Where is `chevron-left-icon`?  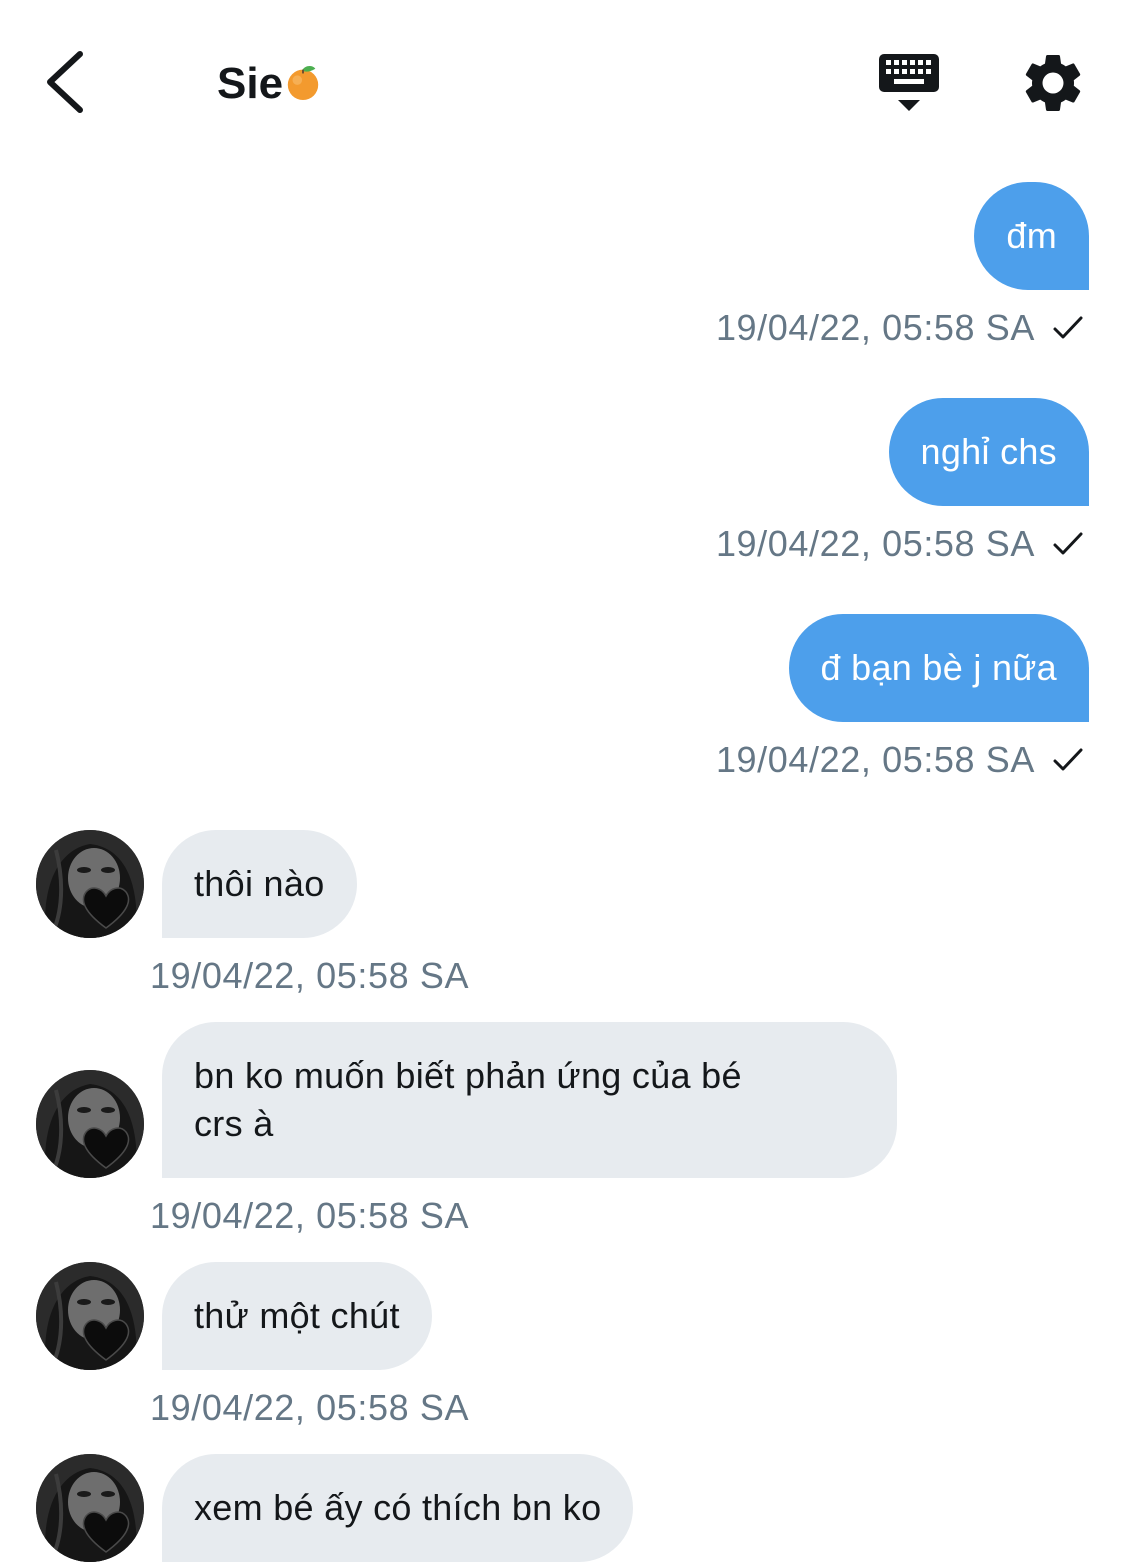
chevron-left-icon is located at coordinates (65, 82).